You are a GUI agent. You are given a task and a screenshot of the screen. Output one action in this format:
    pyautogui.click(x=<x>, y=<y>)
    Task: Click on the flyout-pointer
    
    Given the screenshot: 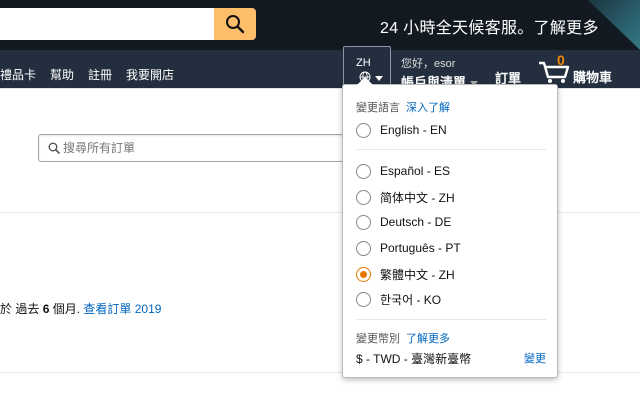 What is the action you would take?
    pyautogui.click(x=365, y=81)
    